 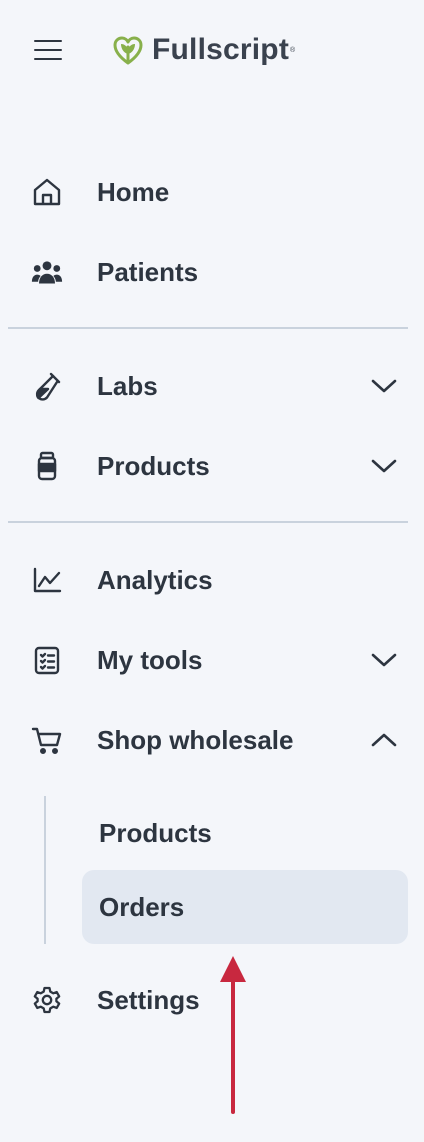 I want to click on nav-item-shop-wholesale: Shop wholesale, so click(x=212, y=740).